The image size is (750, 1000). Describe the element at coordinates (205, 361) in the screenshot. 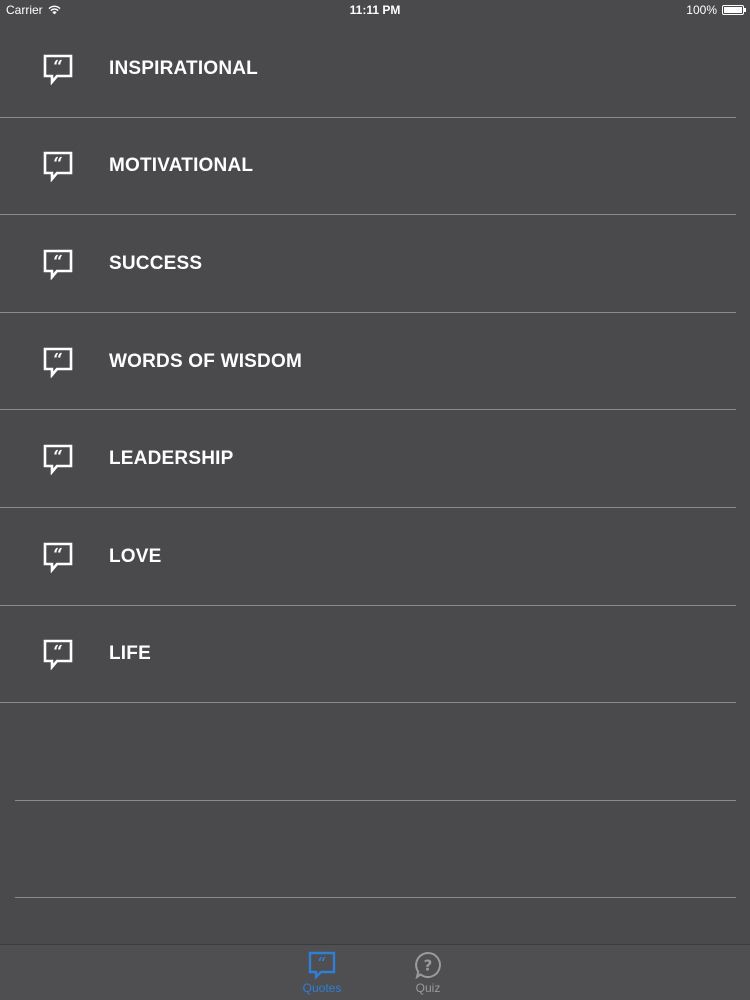

I see `list-item-label: WORDS OF WISDOM` at that location.